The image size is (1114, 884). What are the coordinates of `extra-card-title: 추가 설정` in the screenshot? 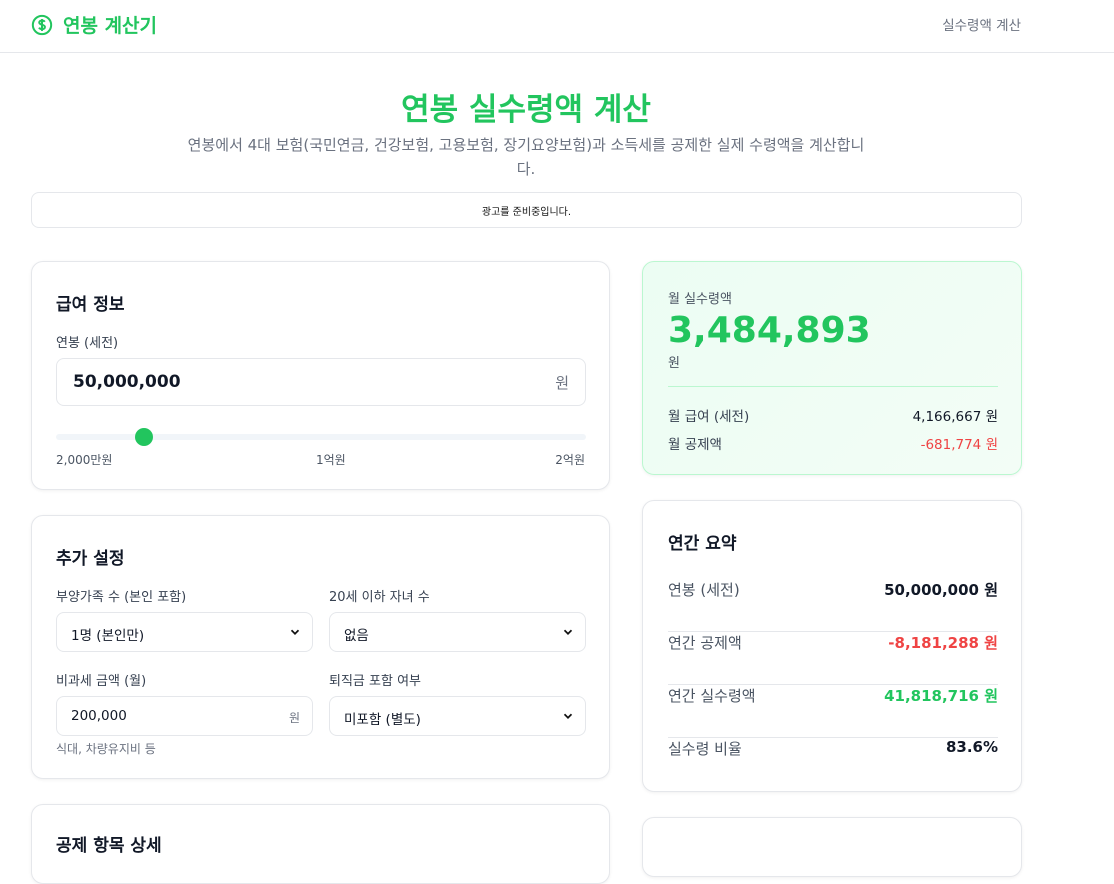 It's located at (90, 559).